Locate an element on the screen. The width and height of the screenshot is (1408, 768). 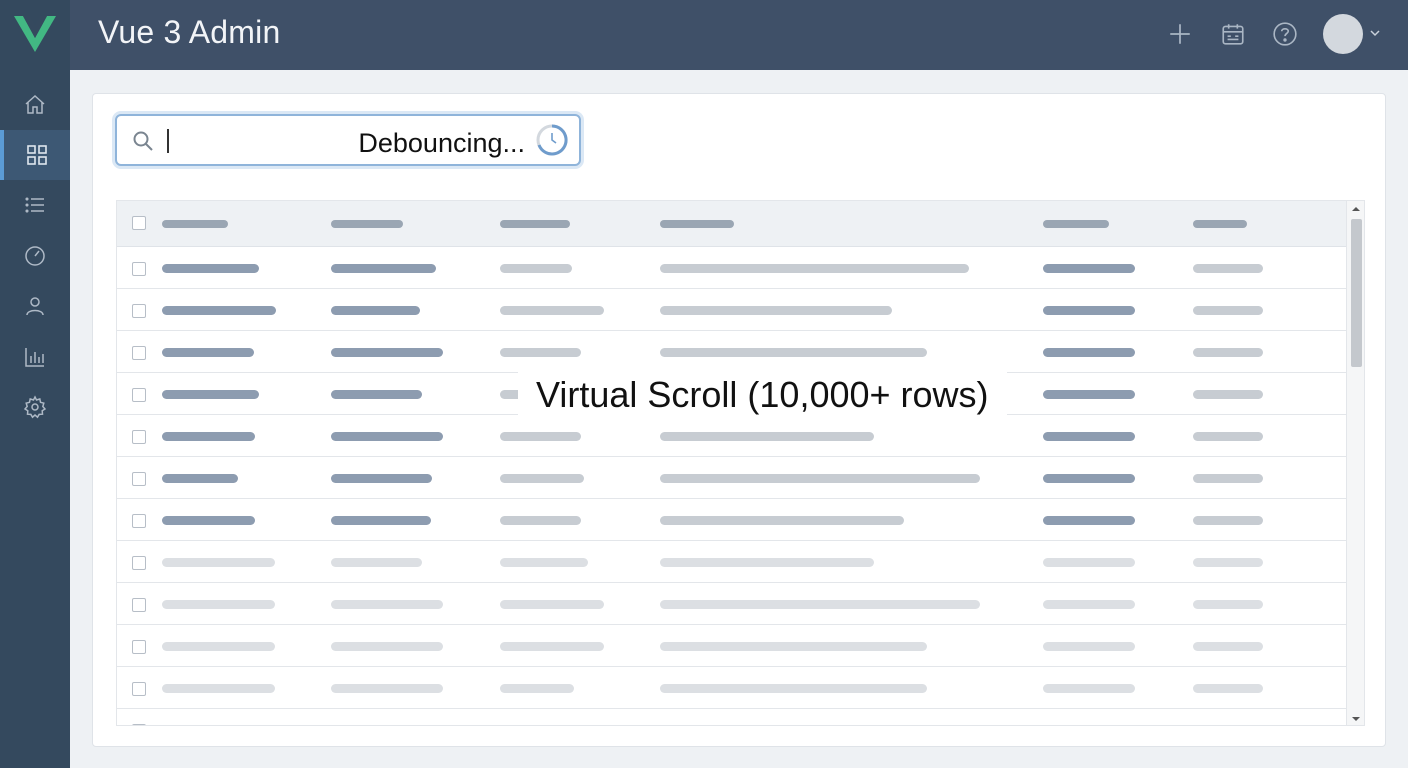
search-icon is located at coordinates (143, 141).